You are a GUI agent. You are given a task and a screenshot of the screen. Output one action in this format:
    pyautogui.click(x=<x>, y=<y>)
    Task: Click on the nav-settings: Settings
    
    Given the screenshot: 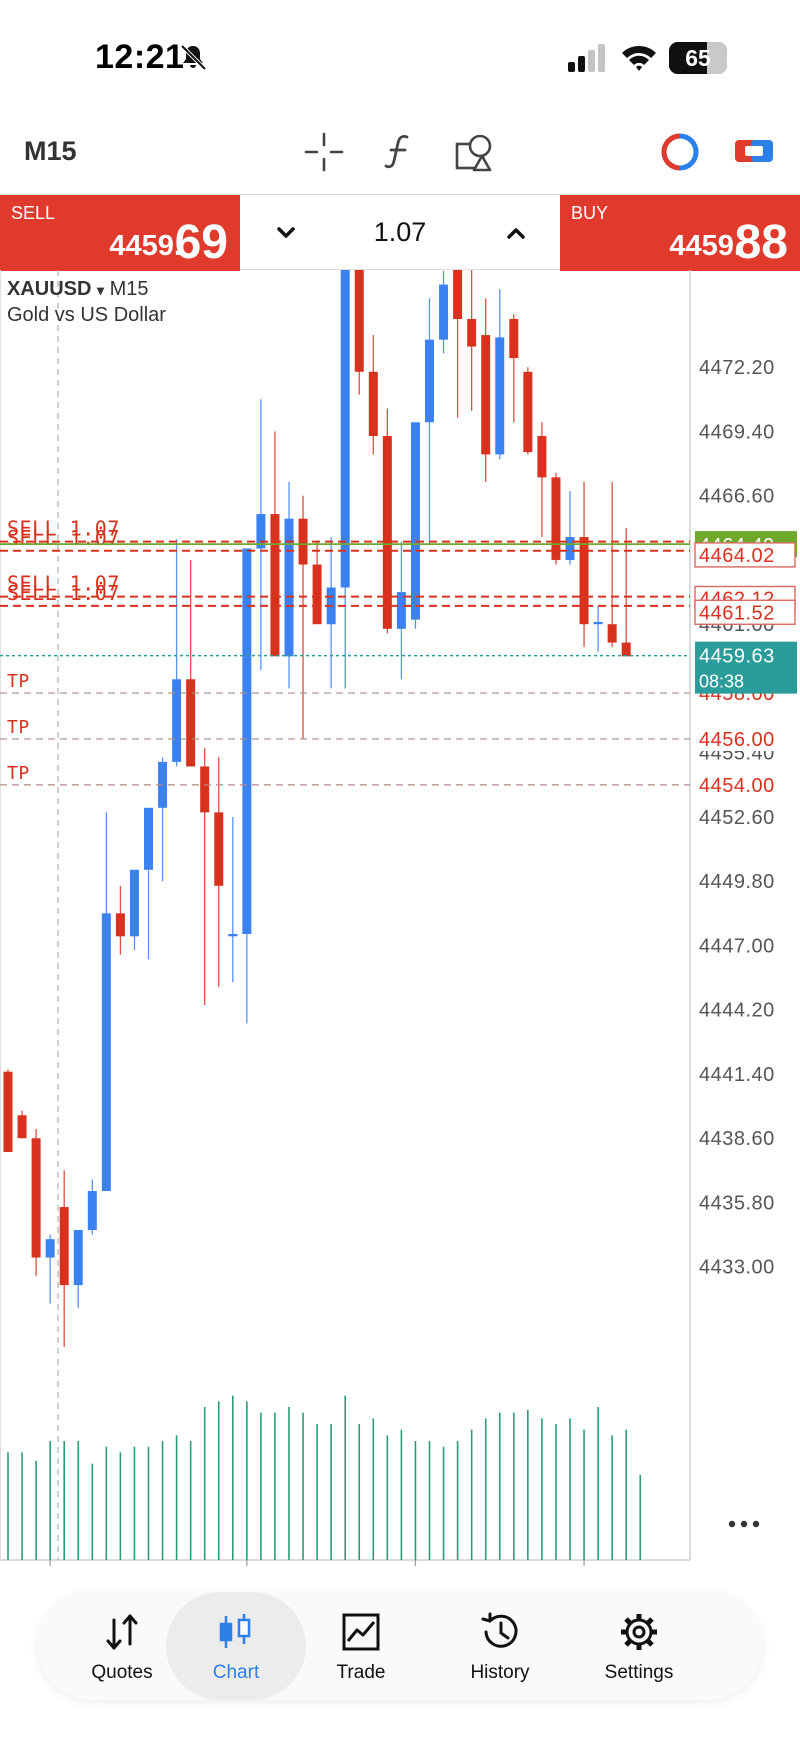 What is the action you would take?
    pyautogui.click(x=639, y=1646)
    